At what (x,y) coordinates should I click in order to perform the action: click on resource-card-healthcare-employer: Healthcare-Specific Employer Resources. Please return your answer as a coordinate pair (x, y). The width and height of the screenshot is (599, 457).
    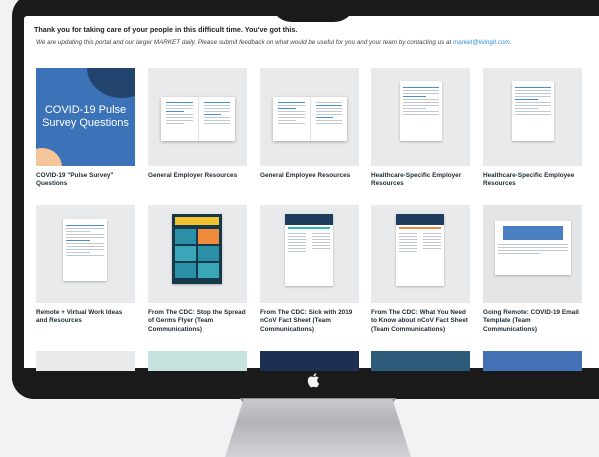
    Looking at the image, I should click on (420, 128).